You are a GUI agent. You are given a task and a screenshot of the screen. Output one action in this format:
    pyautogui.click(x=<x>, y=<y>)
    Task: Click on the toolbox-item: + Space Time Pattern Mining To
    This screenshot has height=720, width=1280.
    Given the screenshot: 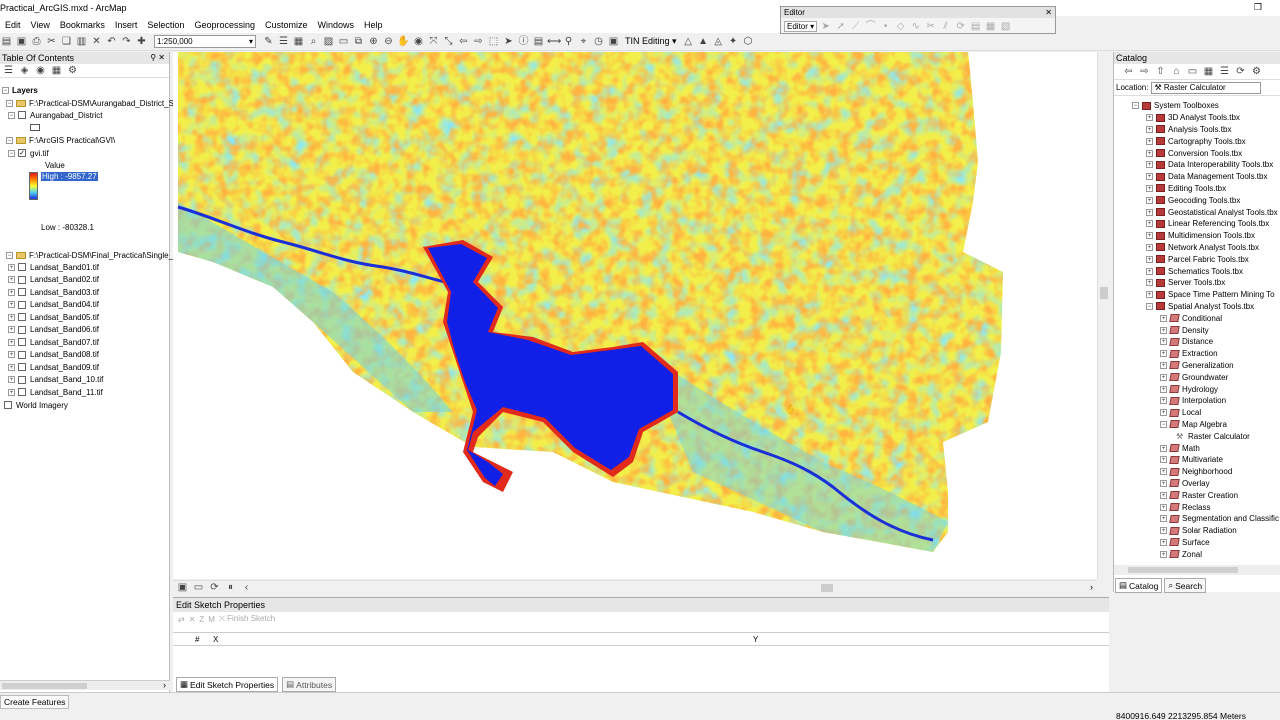 What is the action you would take?
    pyautogui.click(x=1210, y=295)
    